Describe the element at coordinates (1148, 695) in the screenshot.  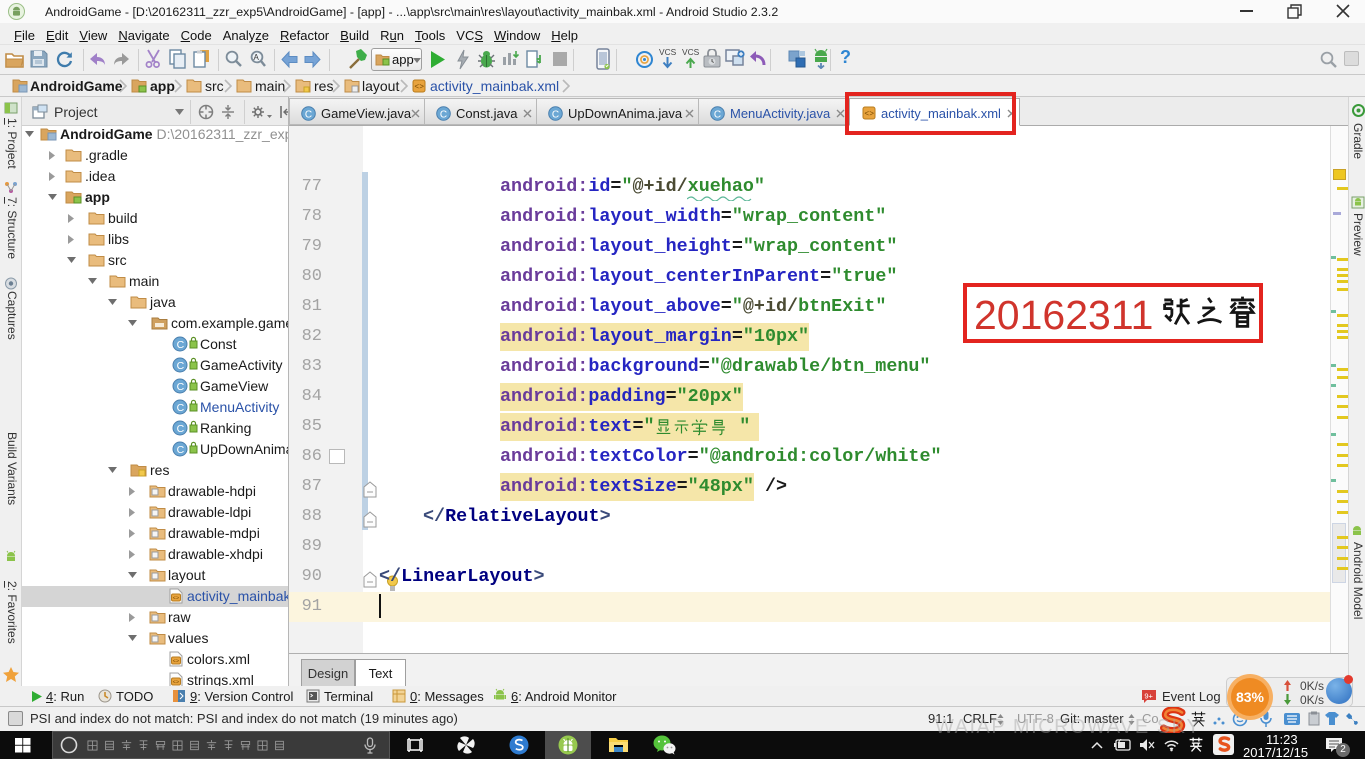
I see `svg-text: 9+` at that location.